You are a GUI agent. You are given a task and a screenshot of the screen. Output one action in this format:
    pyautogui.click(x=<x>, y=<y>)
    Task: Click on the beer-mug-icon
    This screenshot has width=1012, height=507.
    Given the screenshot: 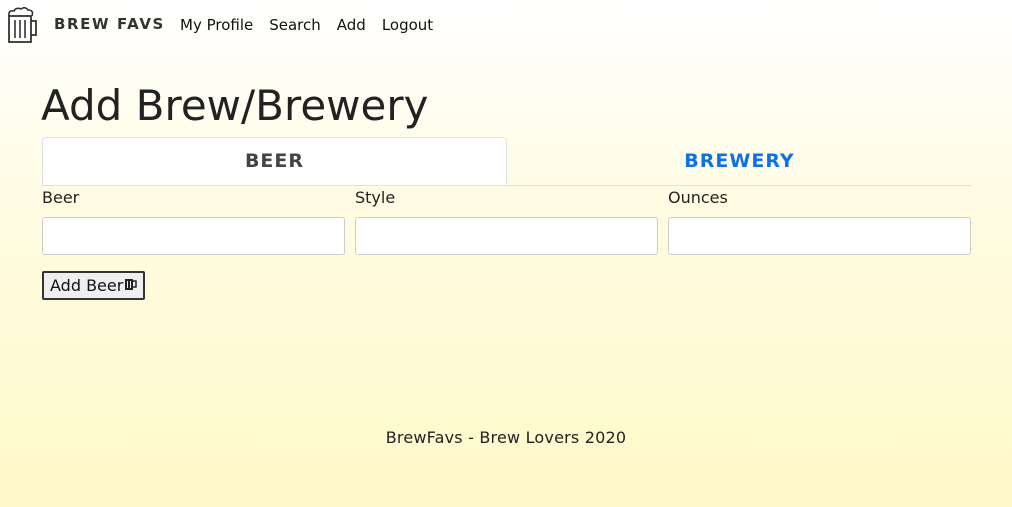 What is the action you would take?
    pyautogui.click(x=131, y=285)
    